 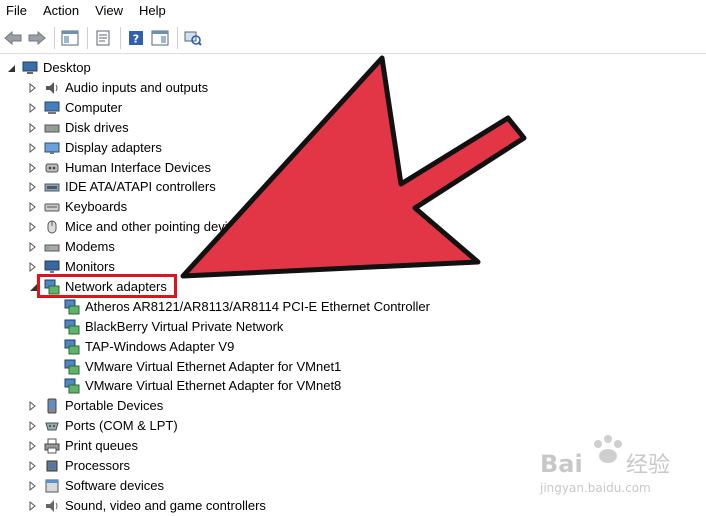 What do you see at coordinates (648, 465) in the screenshot?
I see `watermark-brand-cn: 经验` at bounding box center [648, 465].